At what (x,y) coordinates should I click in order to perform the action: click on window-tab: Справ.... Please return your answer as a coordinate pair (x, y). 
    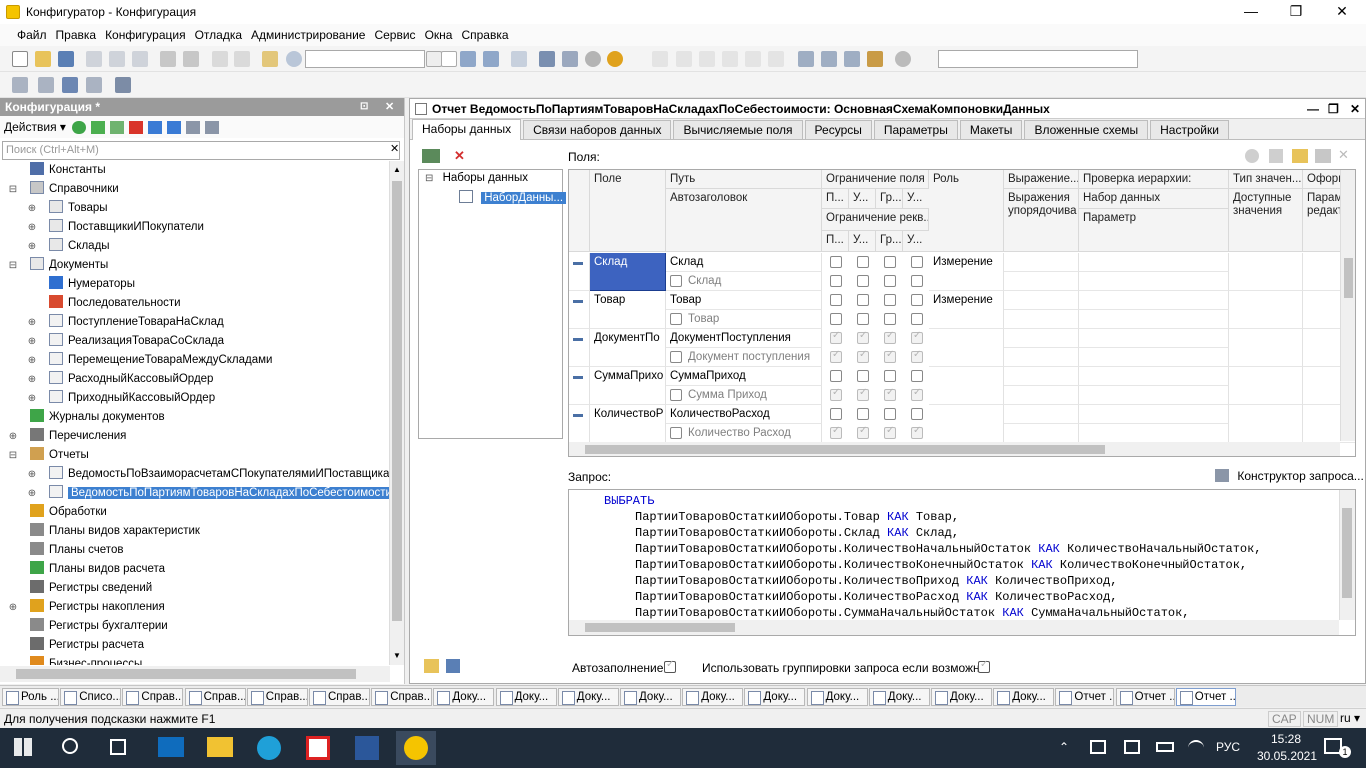
    Looking at the image, I should click on (277, 697).